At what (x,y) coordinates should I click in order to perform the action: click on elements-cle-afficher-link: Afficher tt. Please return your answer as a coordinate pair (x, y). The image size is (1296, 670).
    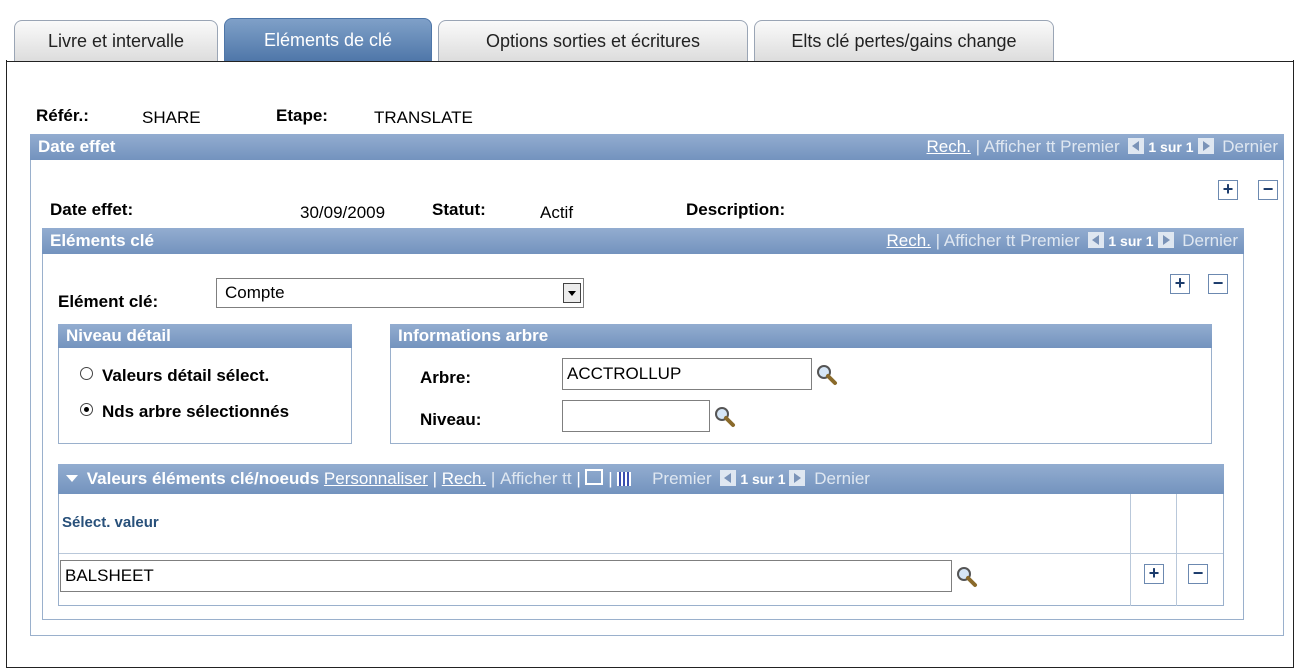
    Looking at the image, I should click on (980, 240).